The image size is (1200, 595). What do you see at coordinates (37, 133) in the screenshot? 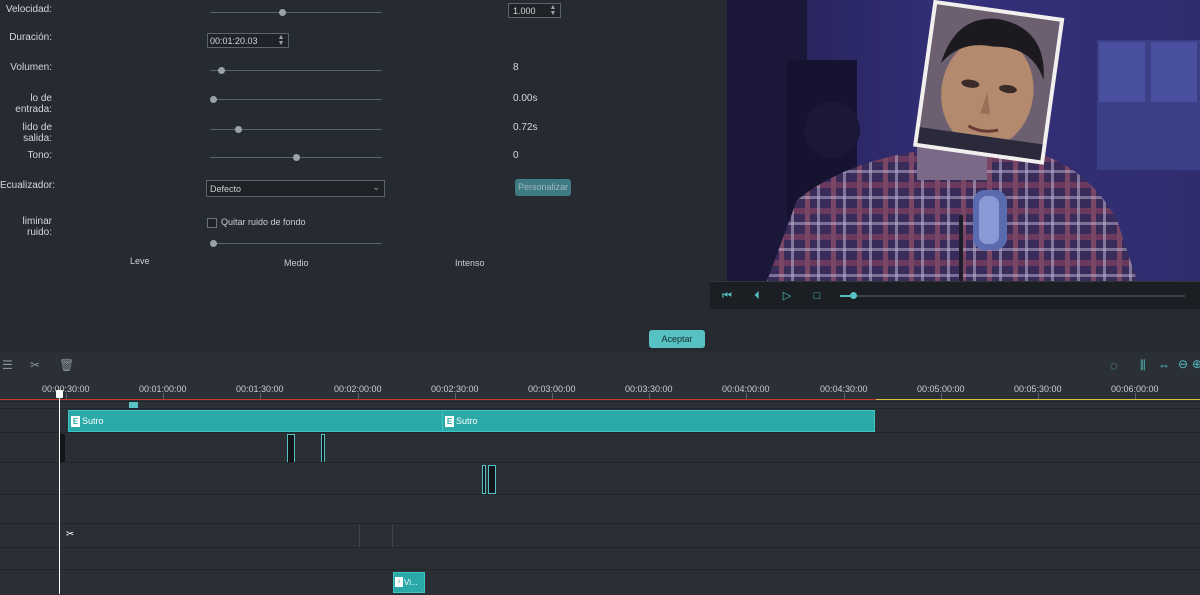
I see `fade-out-label: lido de salida:` at bounding box center [37, 133].